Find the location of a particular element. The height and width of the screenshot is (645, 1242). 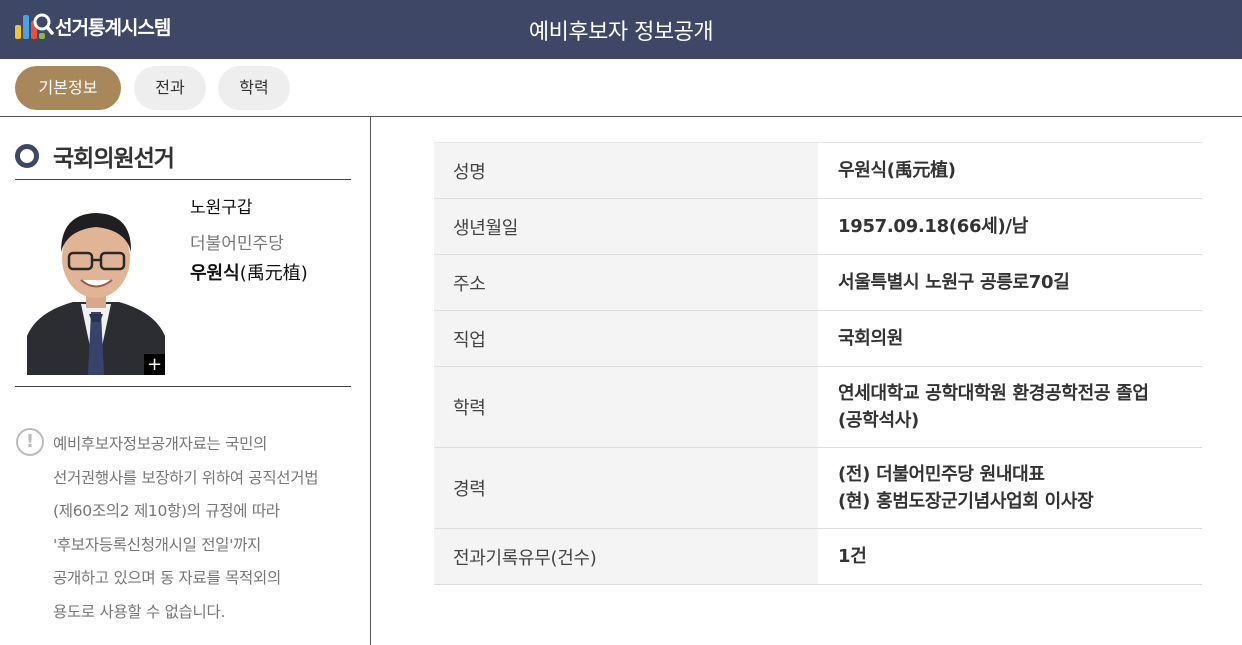

table-row: 직업 국회의원 is located at coordinates (818, 338).